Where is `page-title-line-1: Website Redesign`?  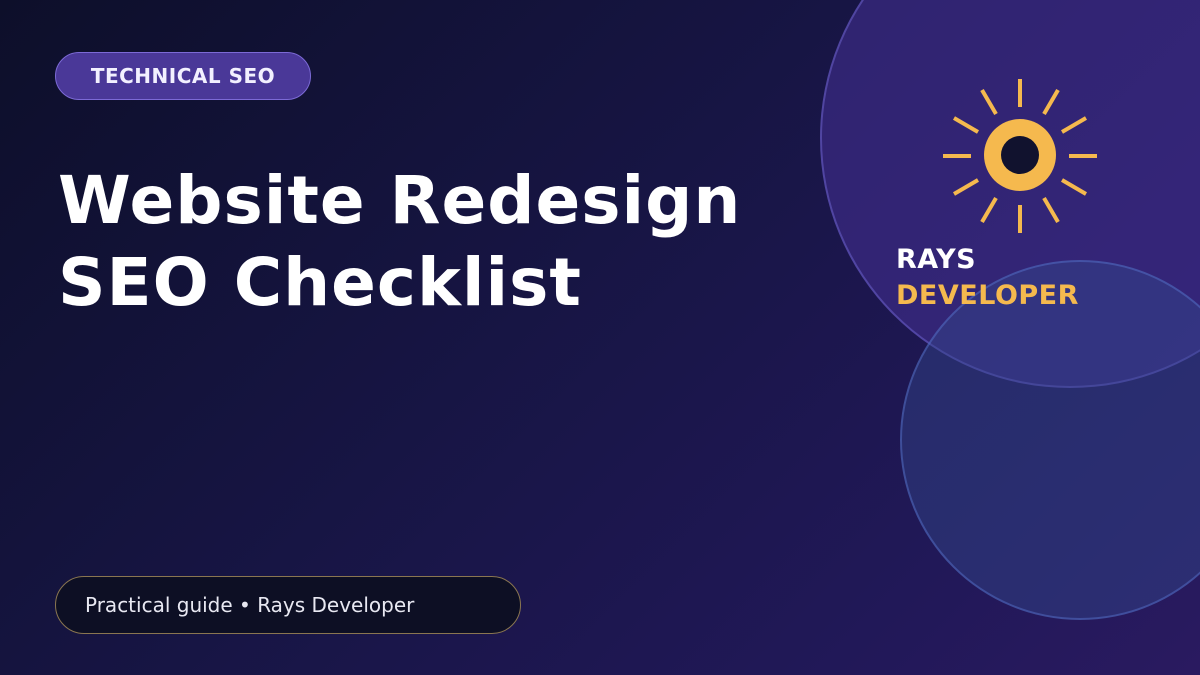
page-title-line-1: Website Redesign is located at coordinates (400, 200).